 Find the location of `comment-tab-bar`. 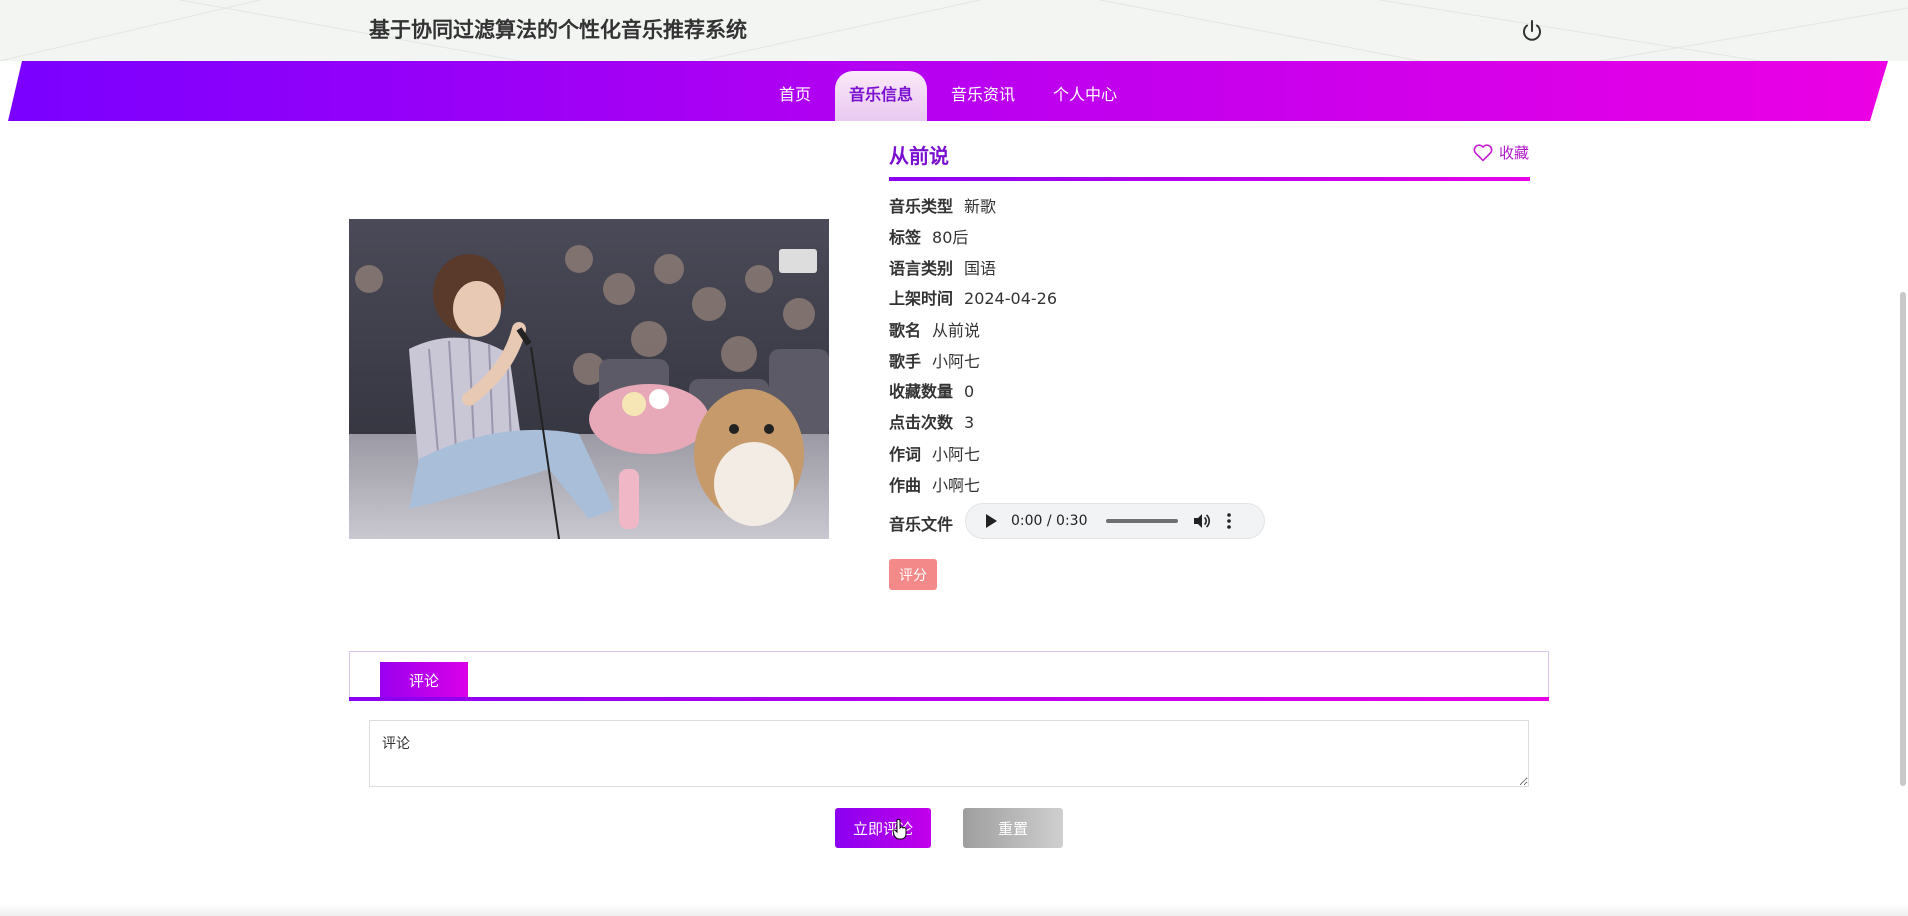

comment-tab-bar is located at coordinates (949, 675).